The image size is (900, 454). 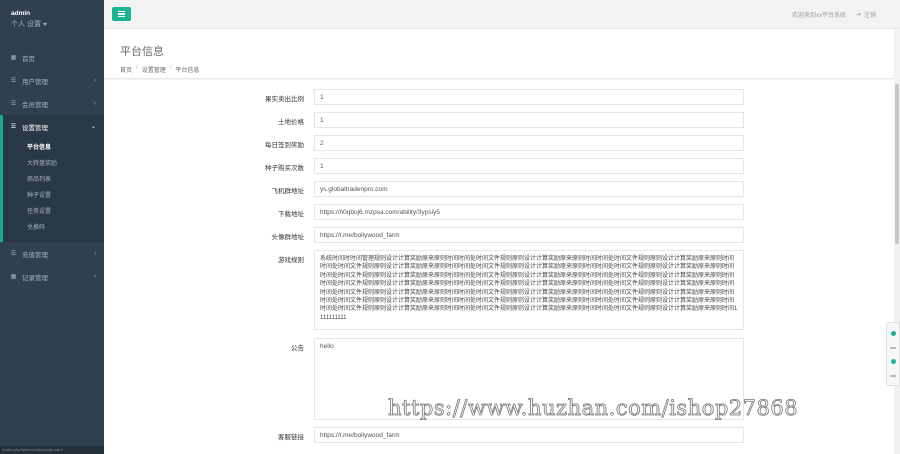 I want to click on logout-label: 注销, so click(x=869, y=16).